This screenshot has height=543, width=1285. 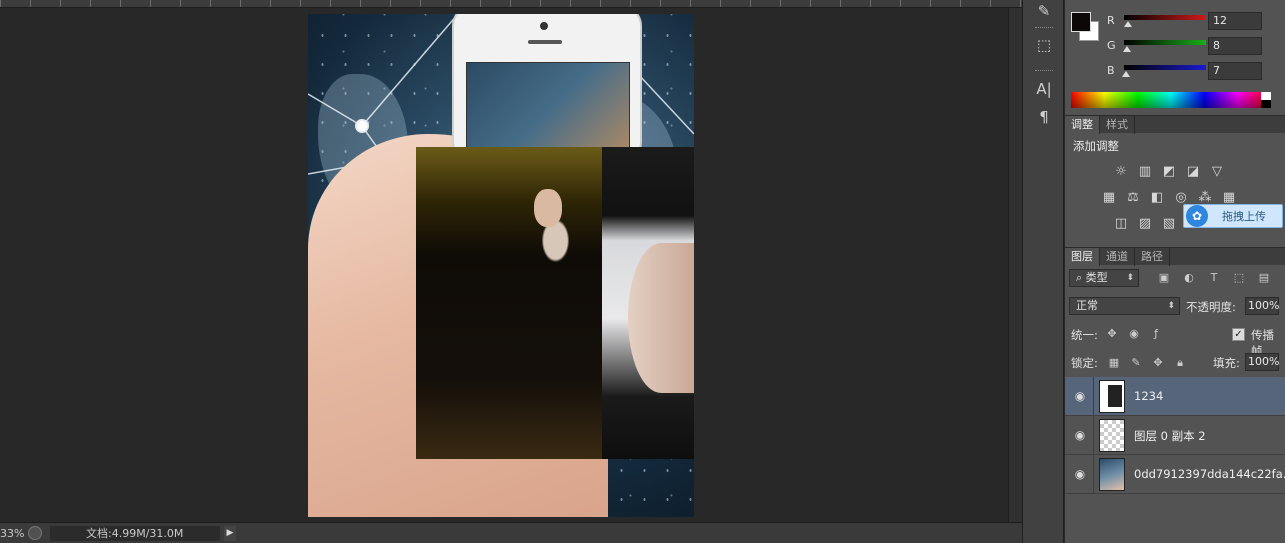 What do you see at coordinates (1044, 117) in the screenshot?
I see `paragraph-panel-icon: ¶` at bounding box center [1044, 117].